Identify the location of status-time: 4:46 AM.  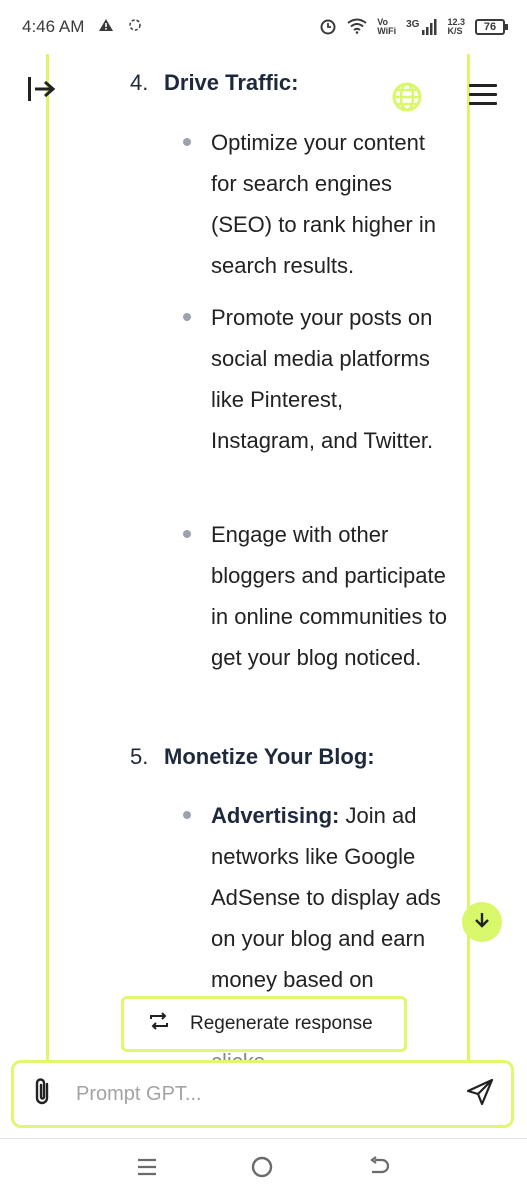
(53, 26).